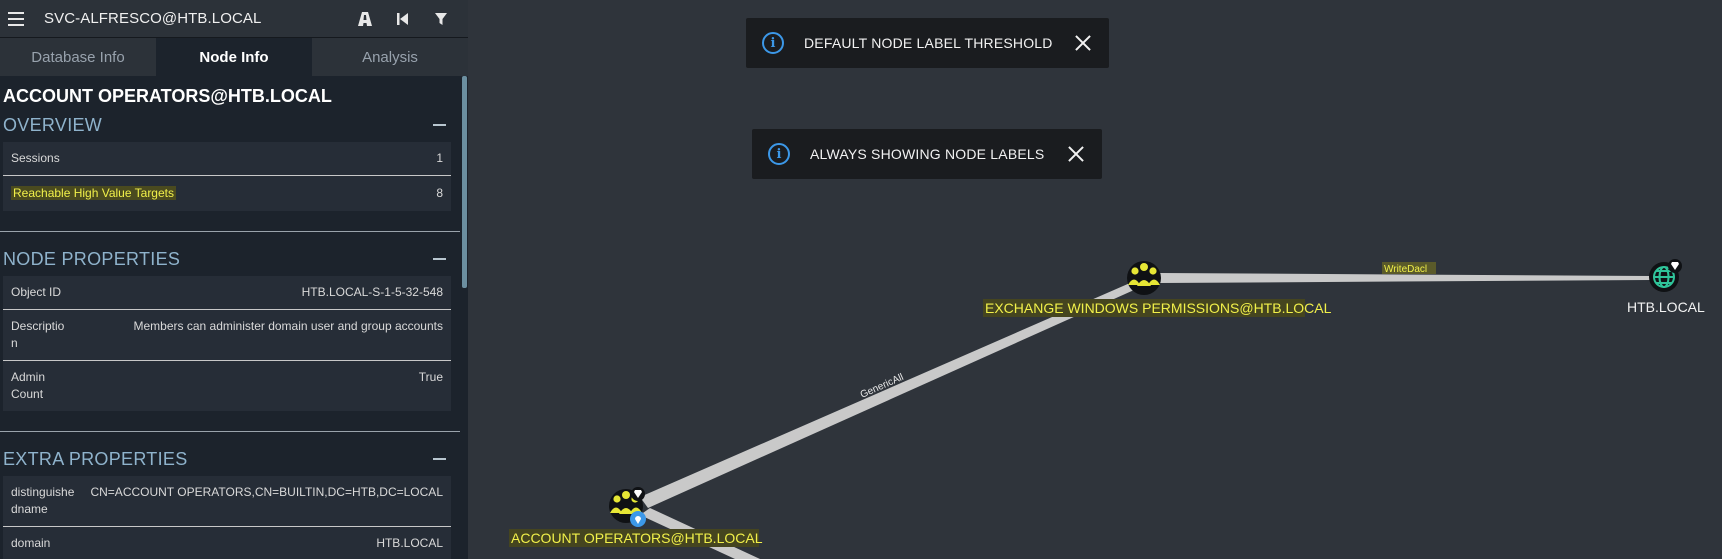 This screenshot has width=1722, height=559. Describe the element at coordinates (95, 458) in the screenshot. I see `section-heading: EXTRA PROPERTIES` at that location.